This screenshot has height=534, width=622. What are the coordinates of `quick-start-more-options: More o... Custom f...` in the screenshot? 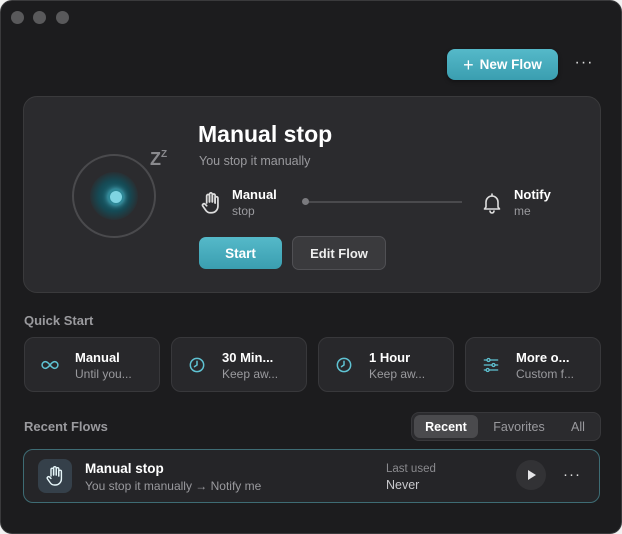 It's located at (533, 364).